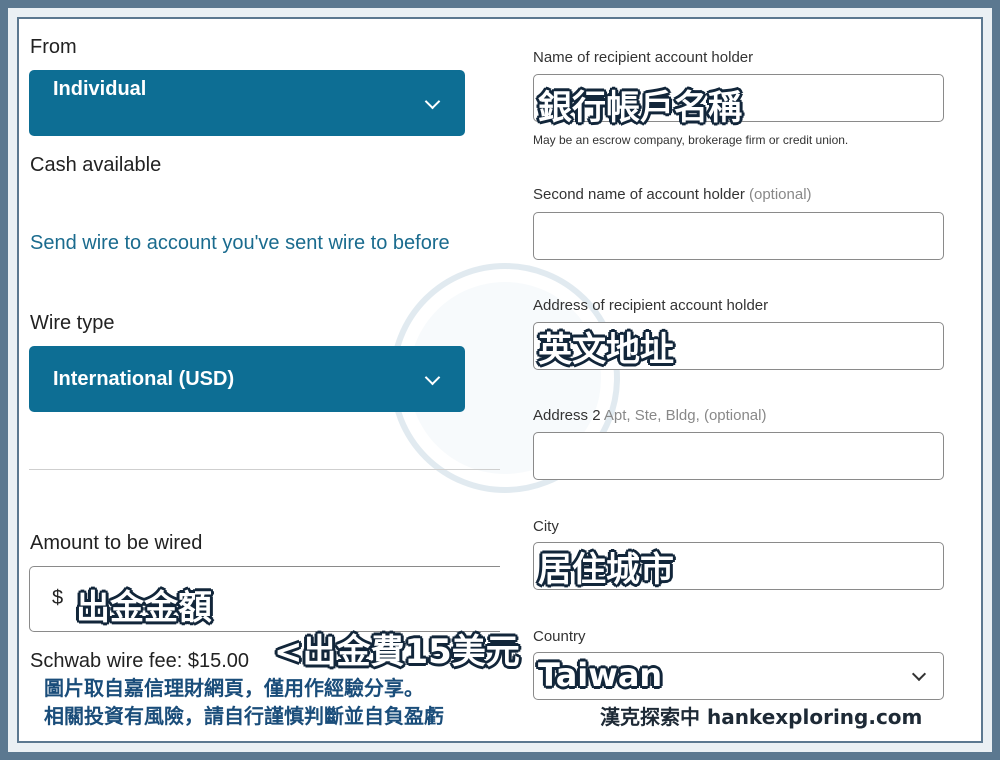 This screenshot has width=1000, height=760. Describe the element at coordinates (247, 379) in the screenshot. I see `wire-type-select: International (USD)` at that location.